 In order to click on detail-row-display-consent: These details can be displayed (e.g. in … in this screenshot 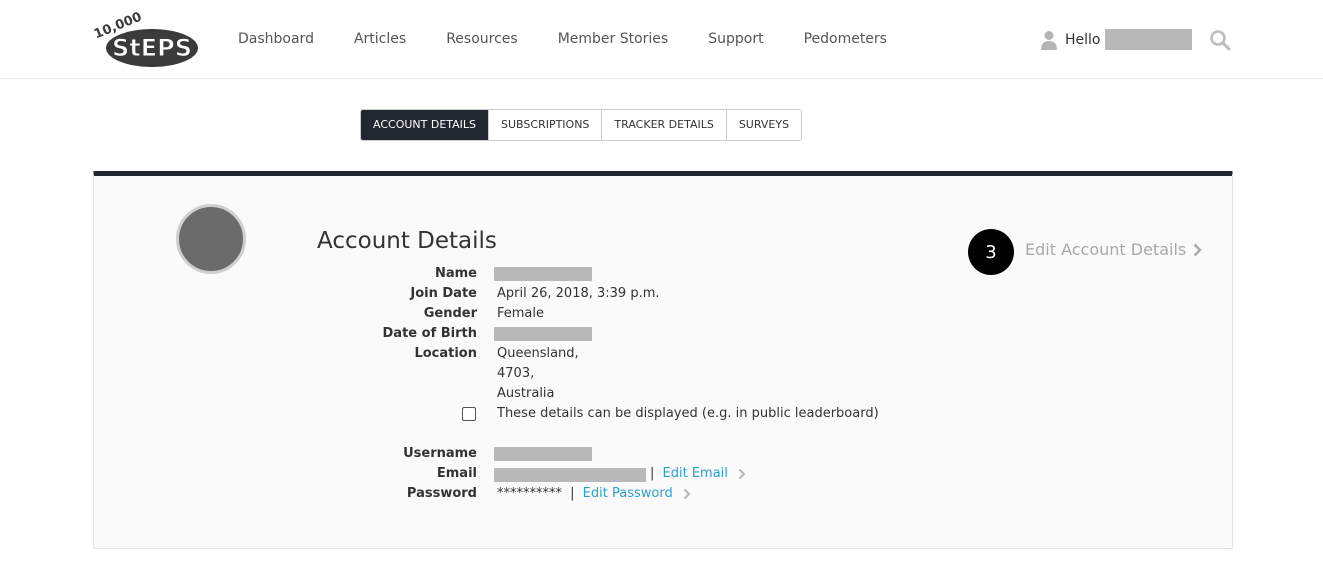, I will do `click(494, 414)`.